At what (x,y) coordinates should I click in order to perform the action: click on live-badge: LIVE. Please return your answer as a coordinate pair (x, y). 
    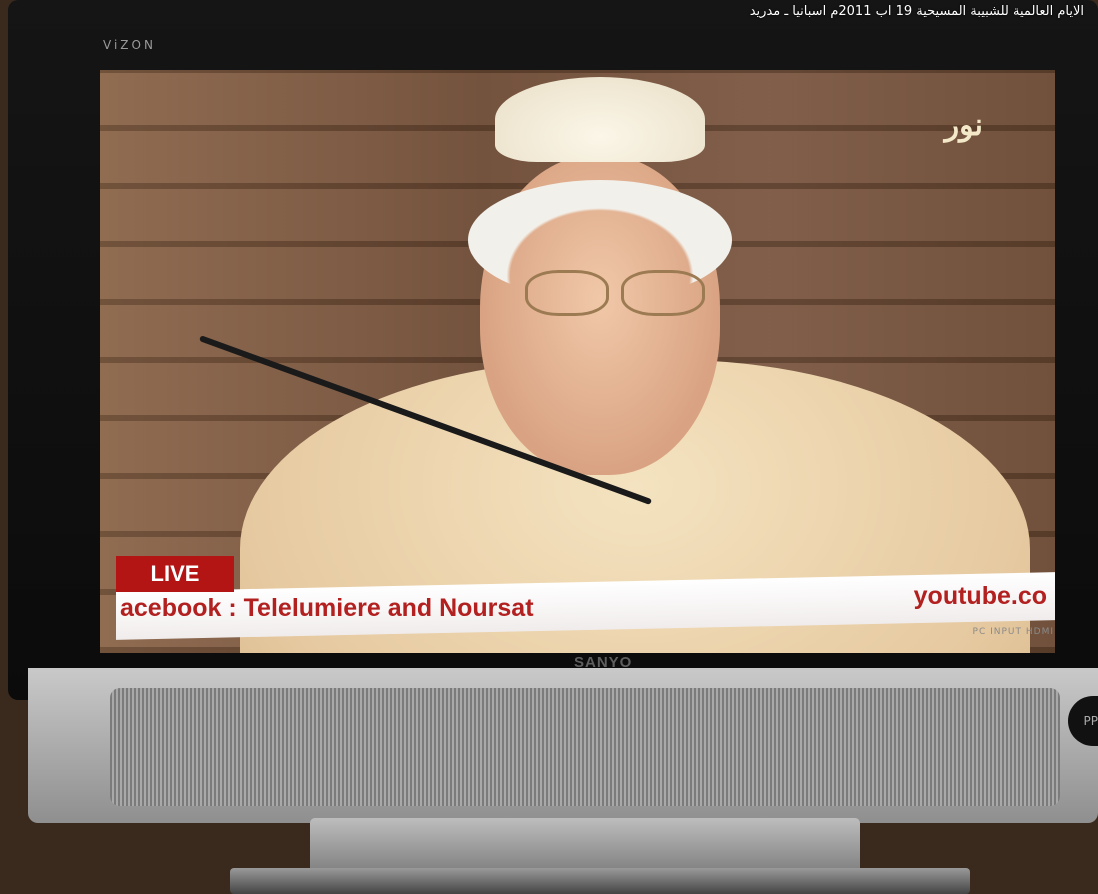
    Looking at the image, I should click on (175, 574).